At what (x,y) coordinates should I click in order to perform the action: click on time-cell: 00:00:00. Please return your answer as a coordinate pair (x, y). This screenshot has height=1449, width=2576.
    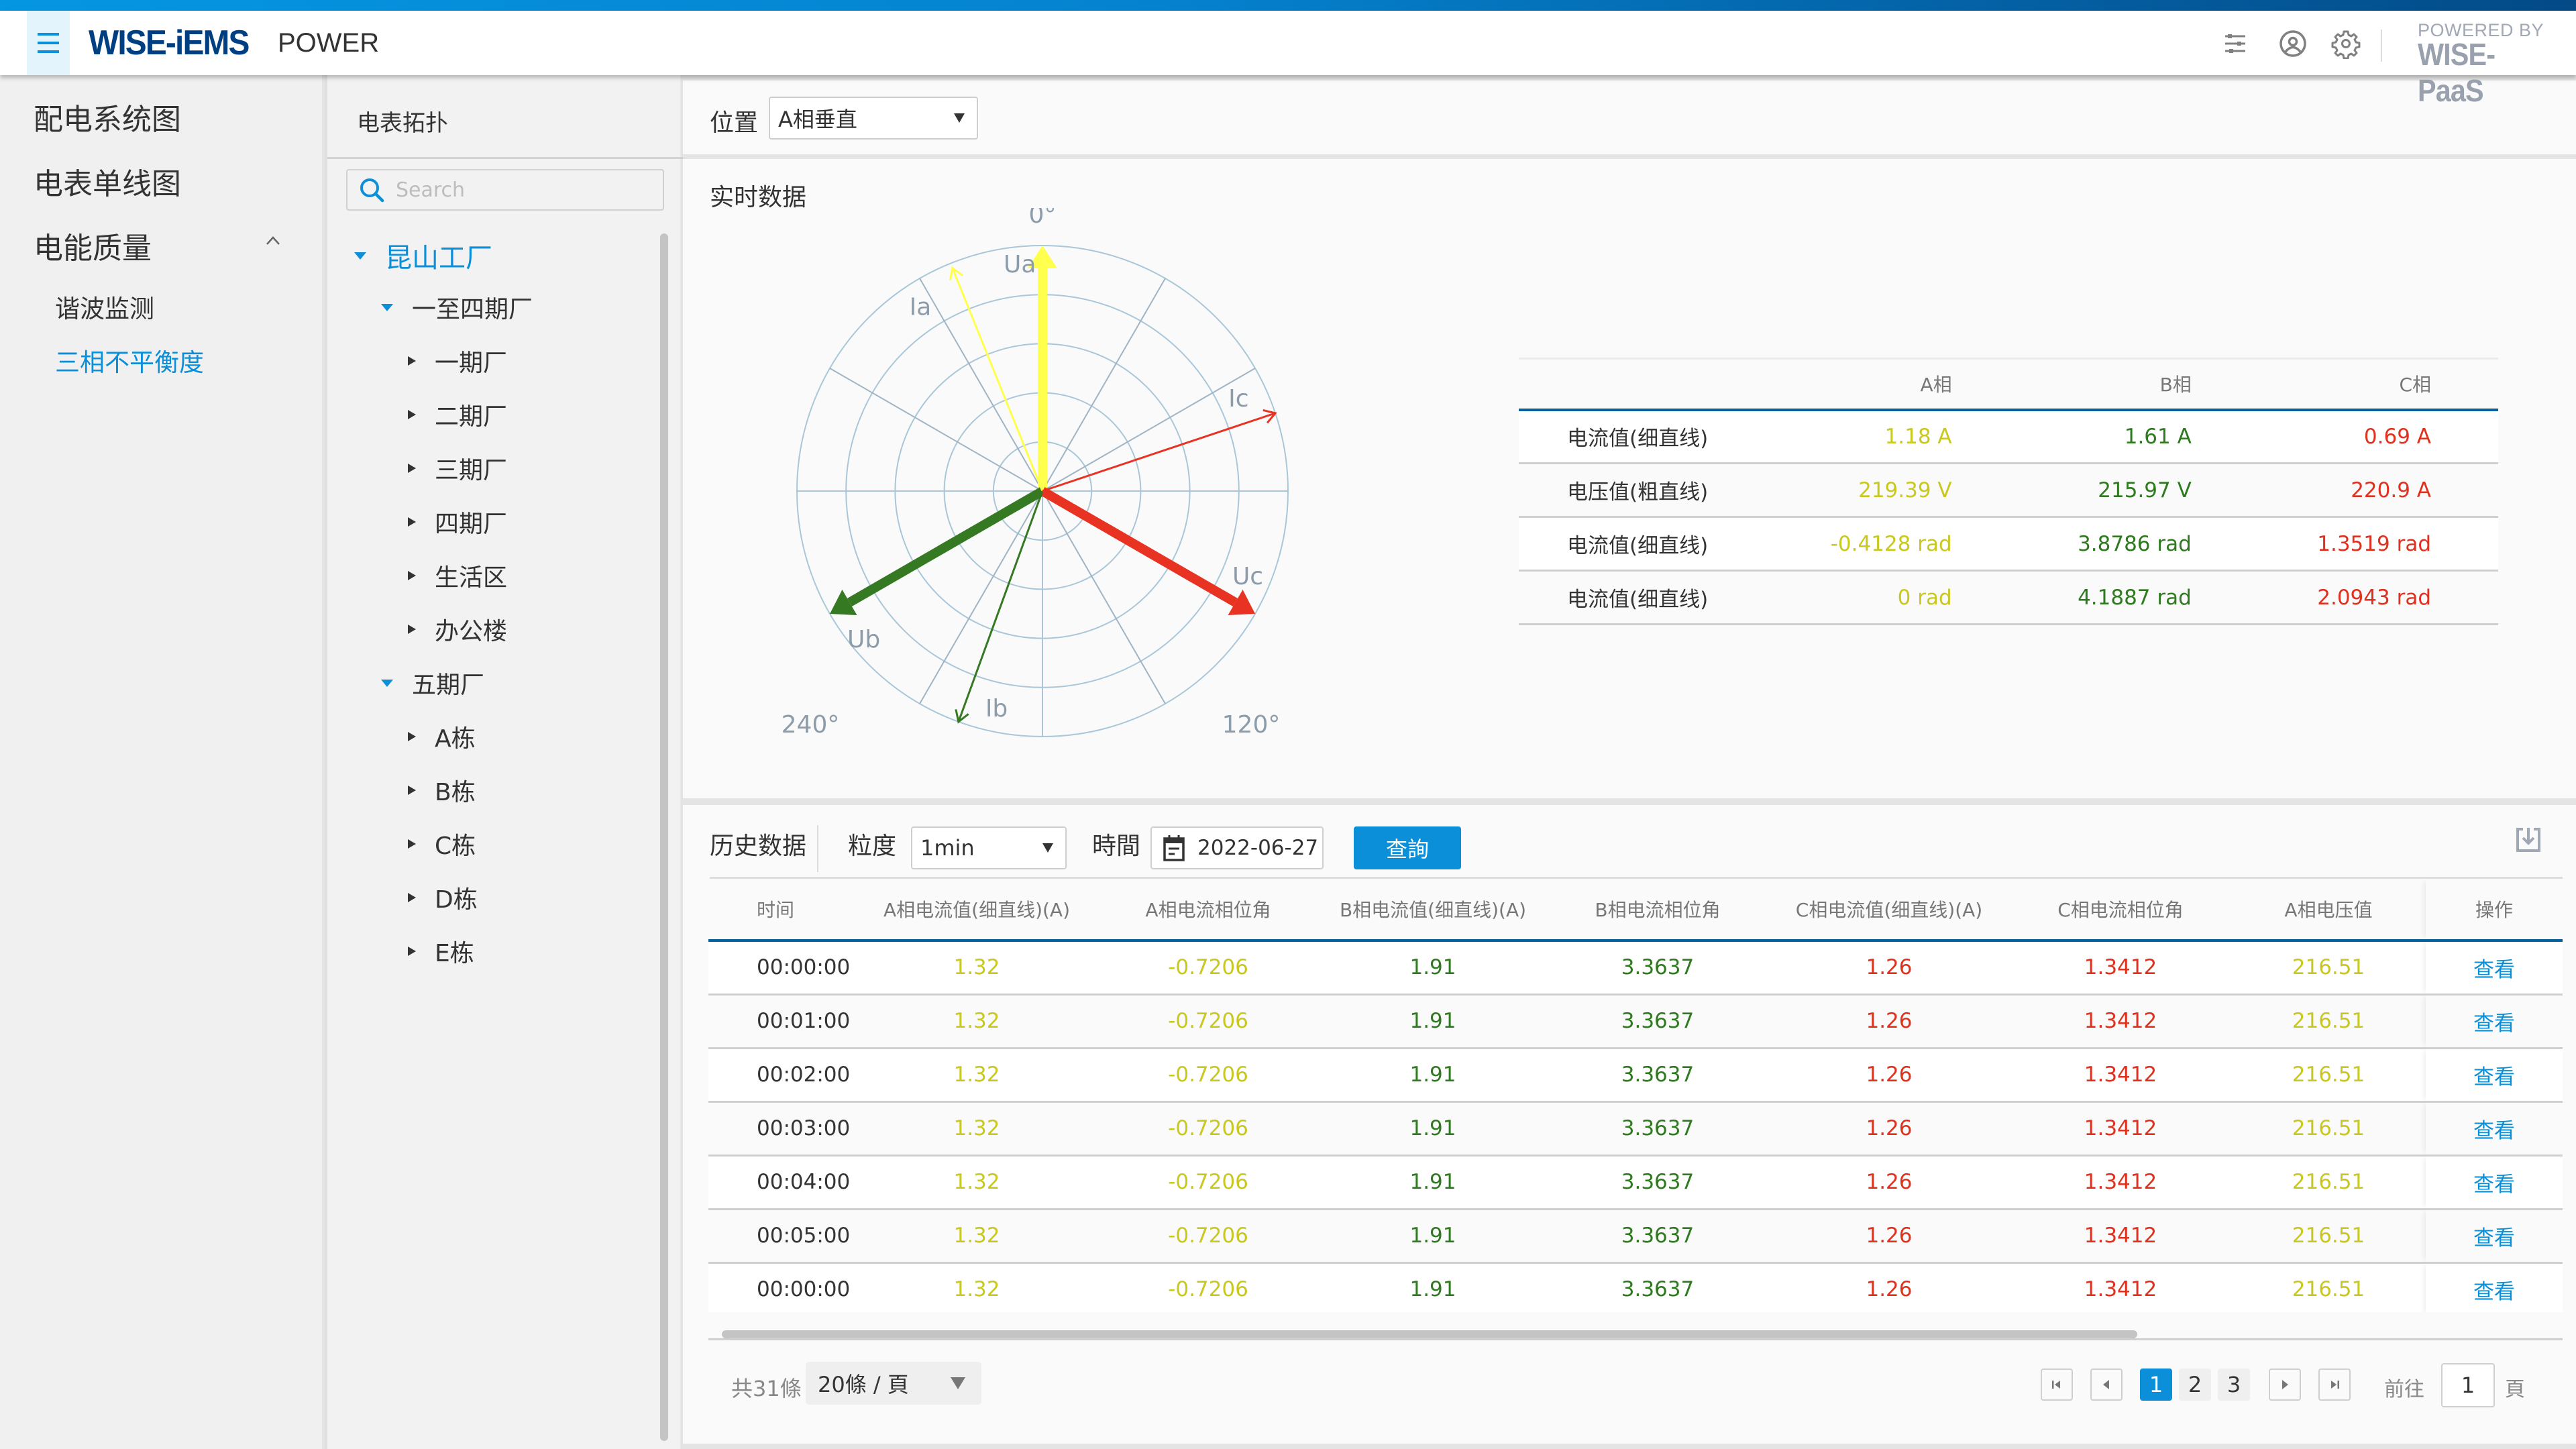
    Looking at the image, I should click on (782, 968).